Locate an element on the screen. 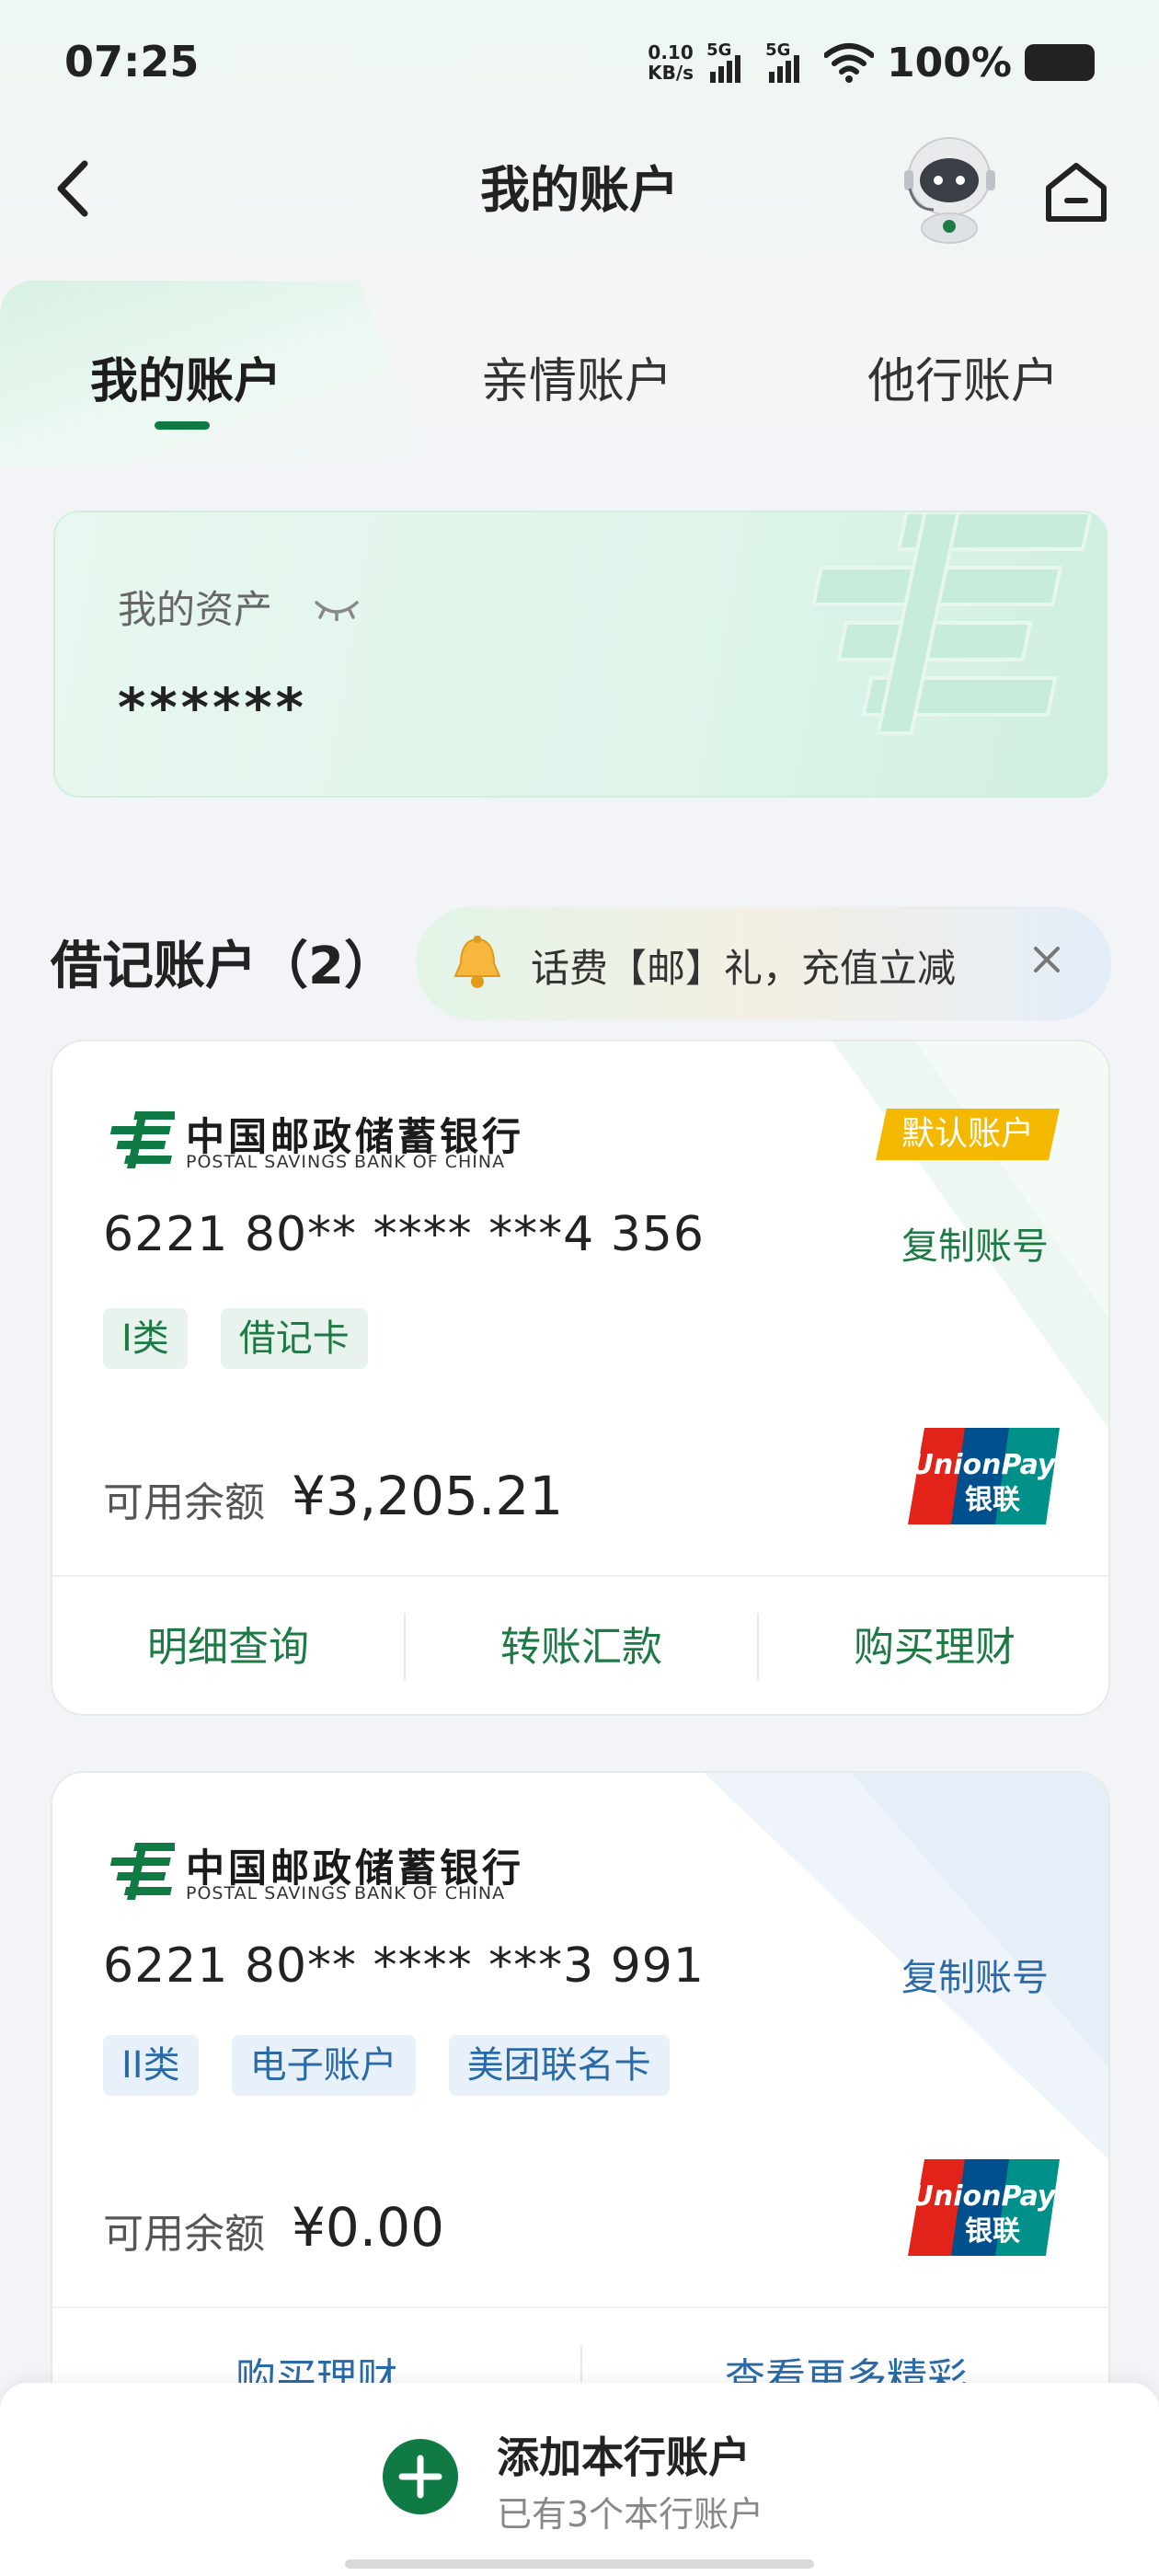 The image size is (1159, 2576). home-icon is located at coordinates (1076, 191).